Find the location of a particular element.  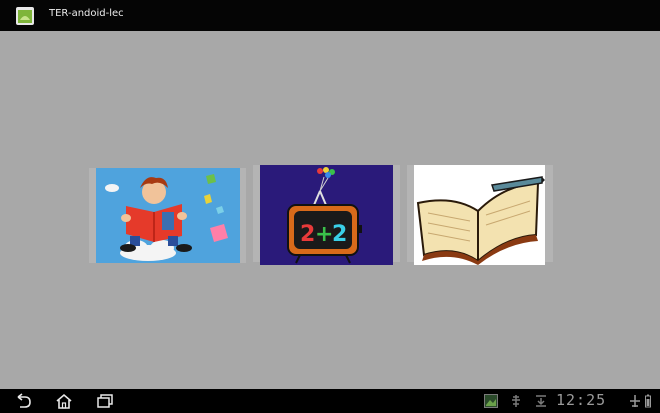

open-book-pen-image is located at coordinates (479, 215).